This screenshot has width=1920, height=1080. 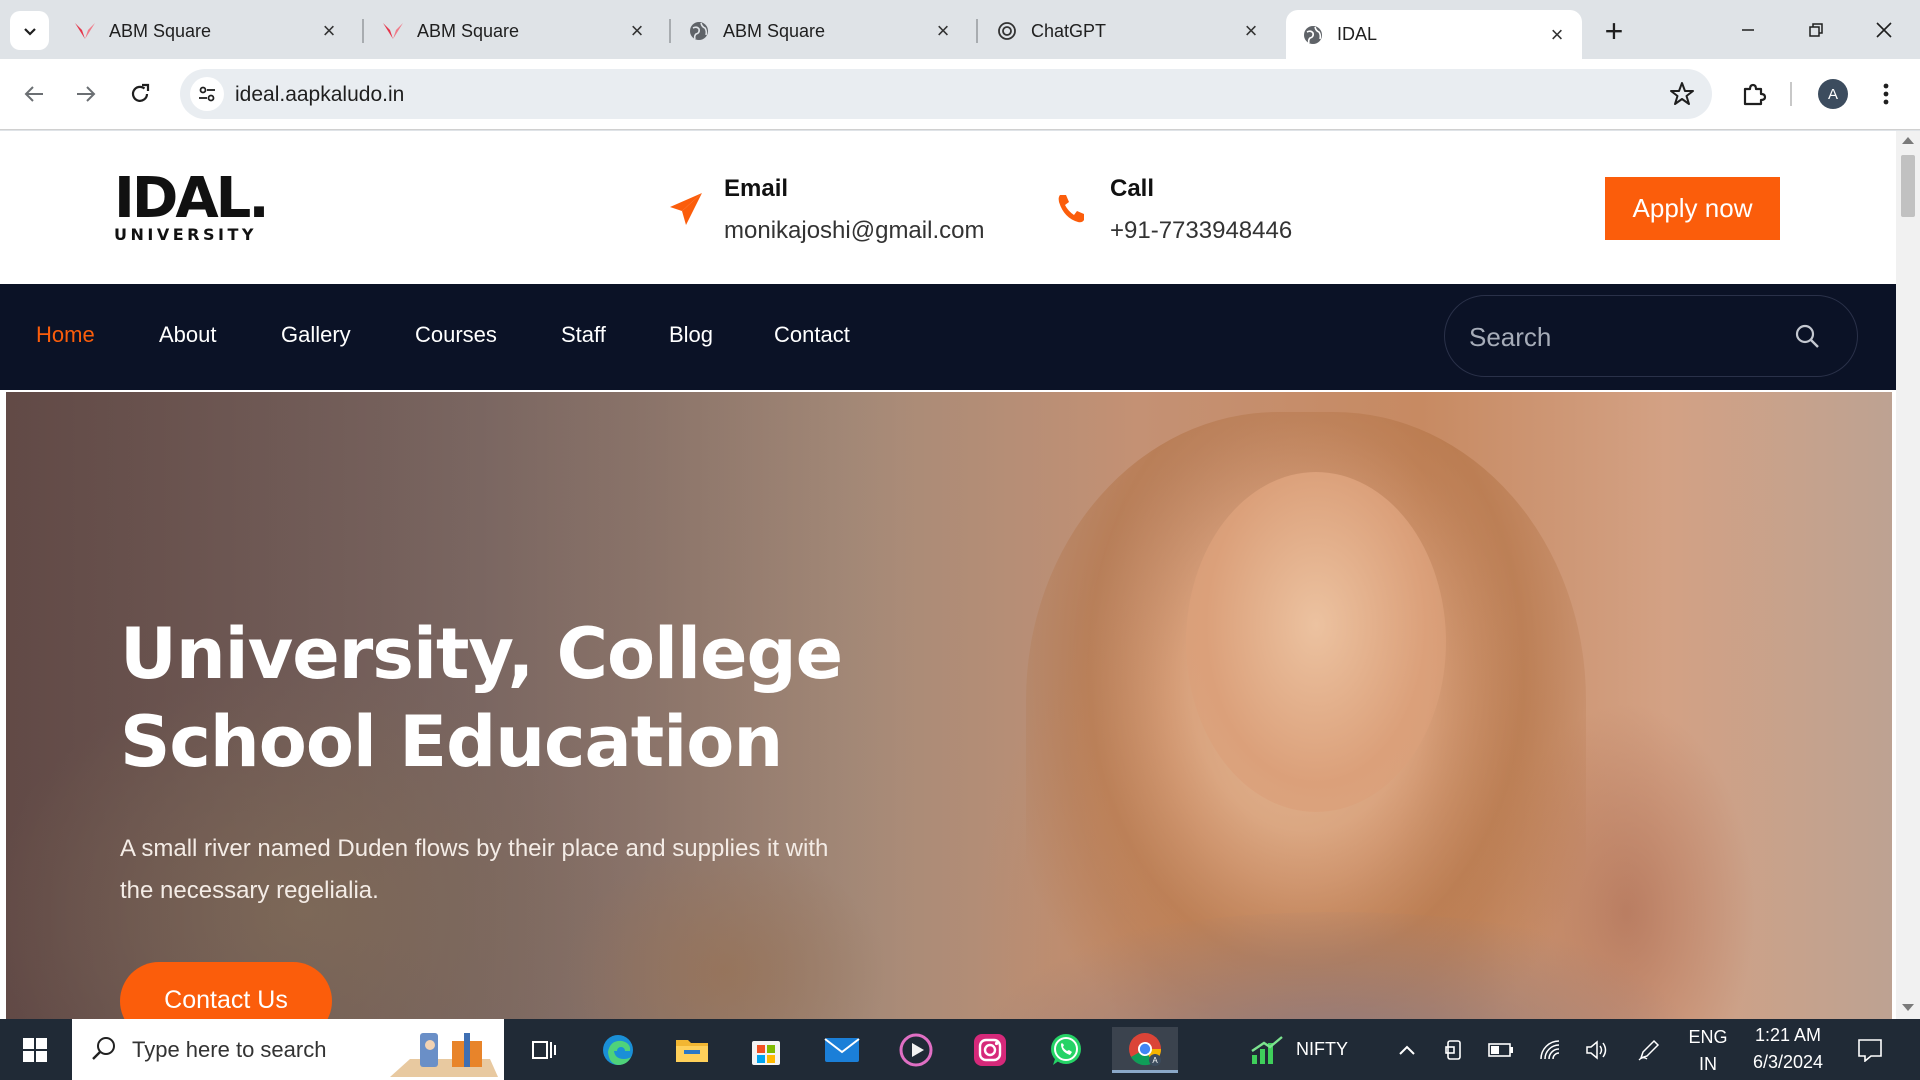 I want to click on chrome-button: A, so click(x=1145, y=1050).